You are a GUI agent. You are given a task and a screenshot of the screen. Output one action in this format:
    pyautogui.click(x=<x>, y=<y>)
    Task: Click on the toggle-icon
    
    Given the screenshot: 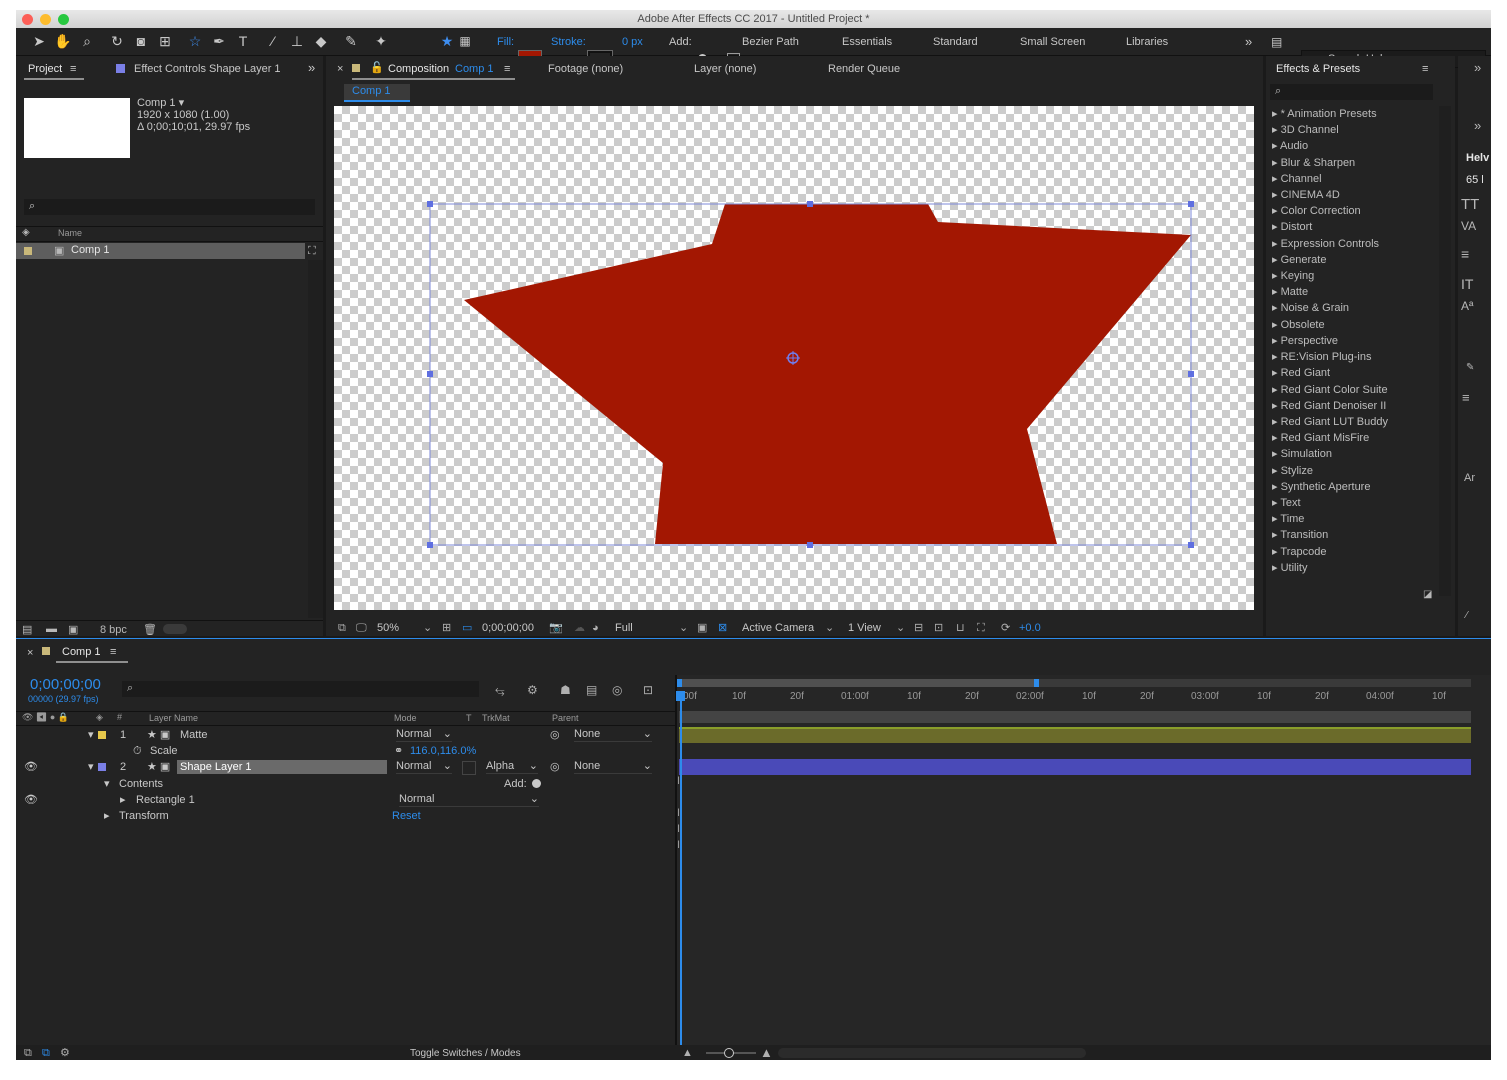 What is the action you would take?
    pyautogui.click(x=175, y=629)
    